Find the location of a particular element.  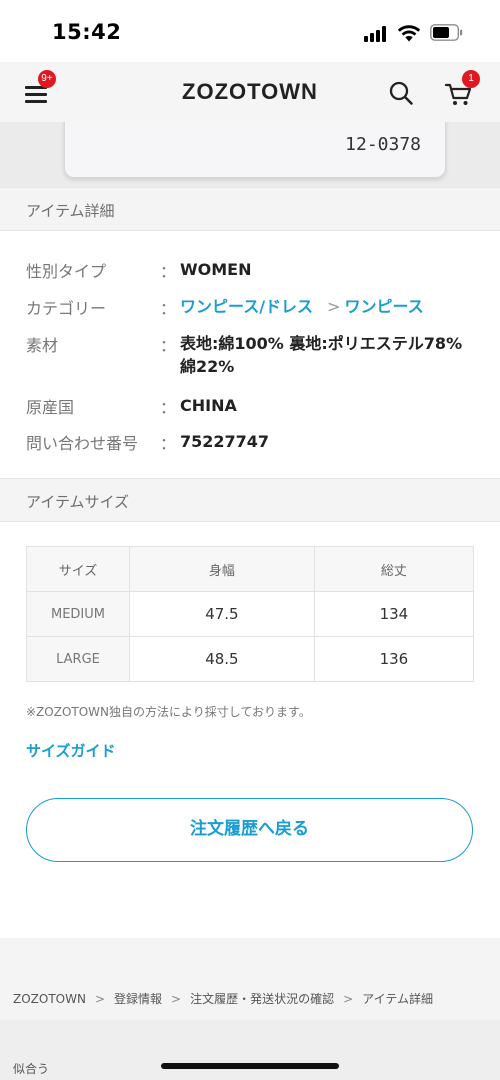

detail-value: CHINA is located at coordinates (208, 405).